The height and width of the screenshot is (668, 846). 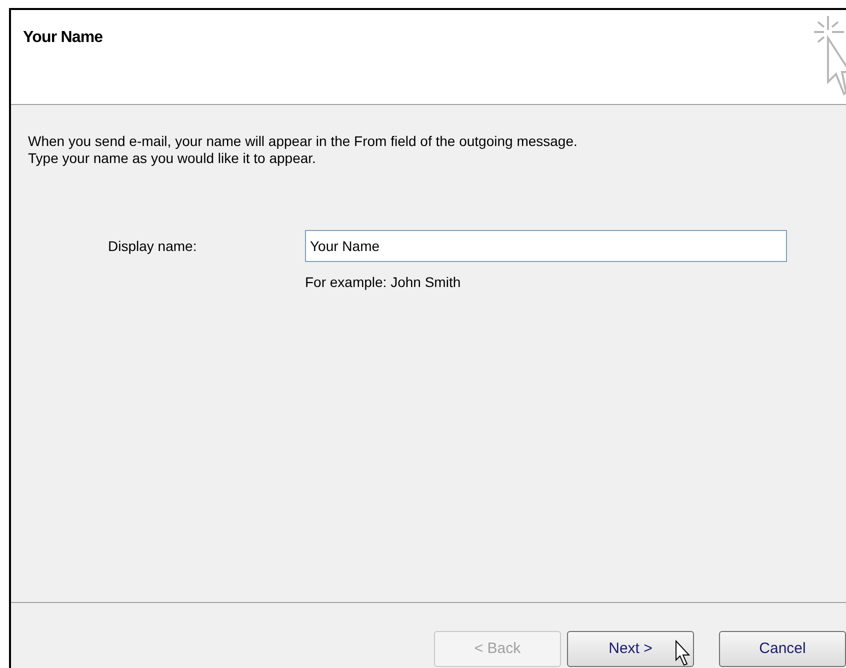 What do you see at coordinates (303, 141) in the screenshot?
I see `instruction-text: When you send e-mail, your name will appear in the From field of the outgoing message.` at bounding box center [303, 141].